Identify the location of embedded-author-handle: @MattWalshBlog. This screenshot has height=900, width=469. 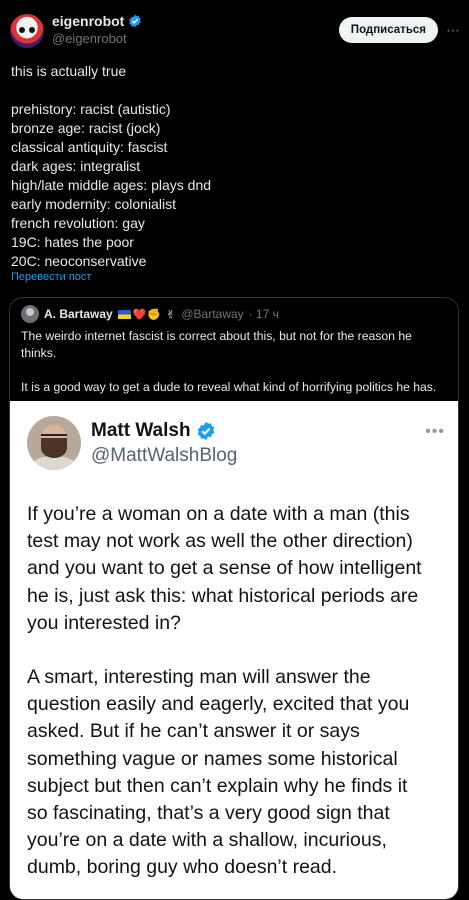
(164, 455).